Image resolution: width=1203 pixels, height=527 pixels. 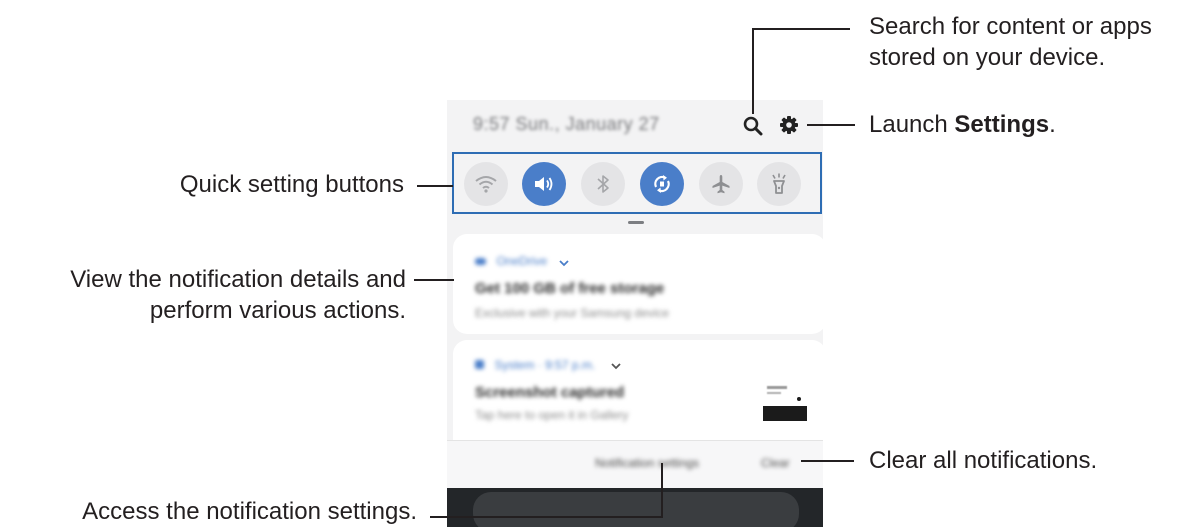 I want to click on clear-callout-line, so click(x=827, y=461).